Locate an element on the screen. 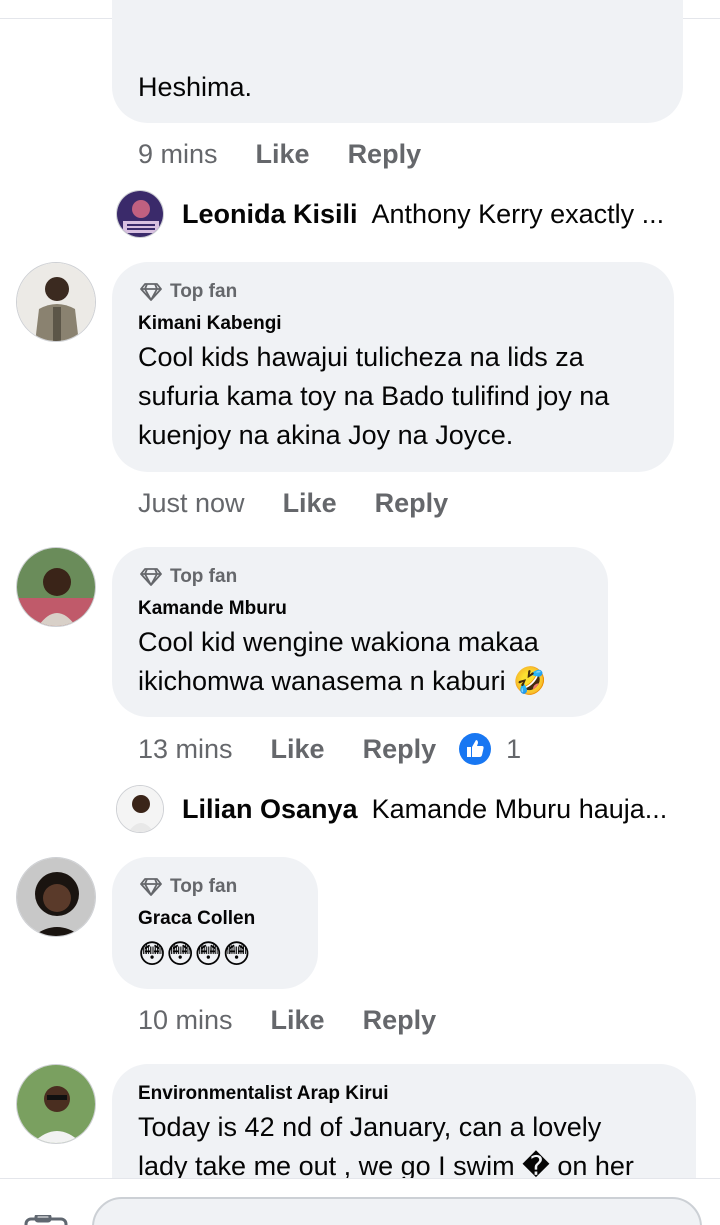 The width and height of the screenshot is (720, 1225). comment-author: Kimani Kabengi is located at coordinates (210, 324).